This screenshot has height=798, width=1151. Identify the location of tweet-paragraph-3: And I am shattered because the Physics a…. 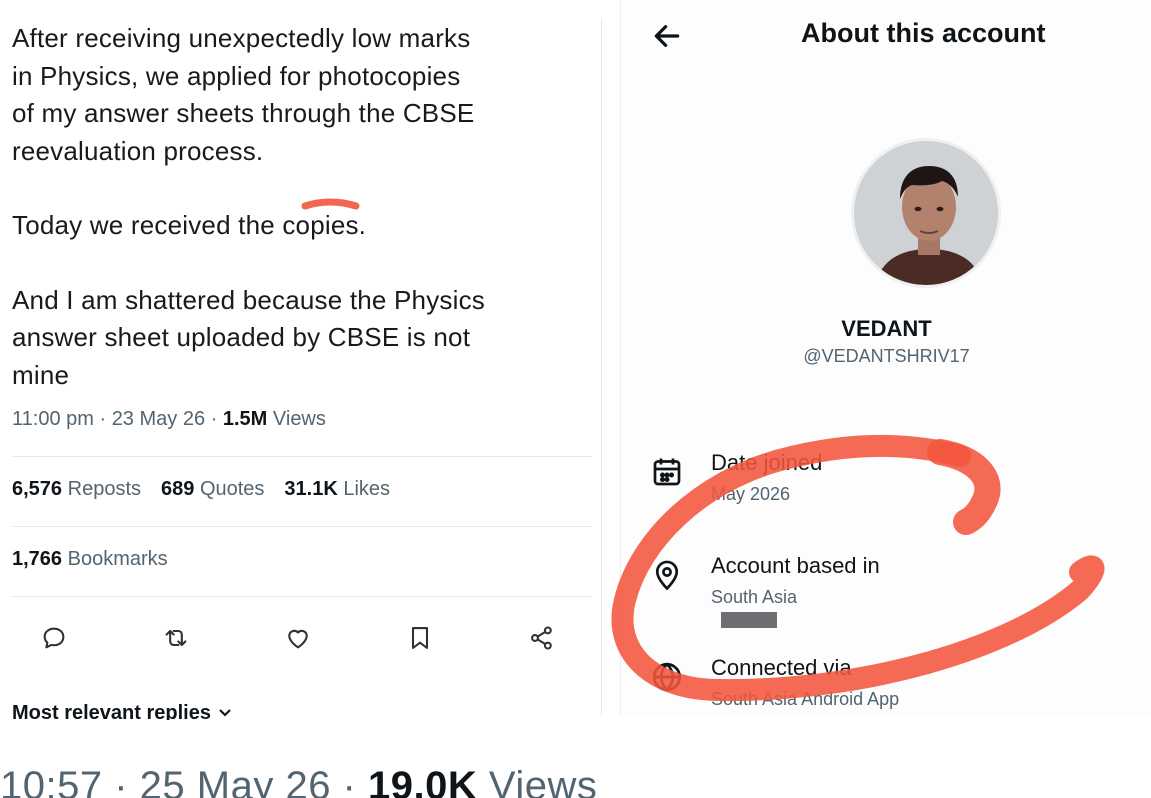
(248, 337).